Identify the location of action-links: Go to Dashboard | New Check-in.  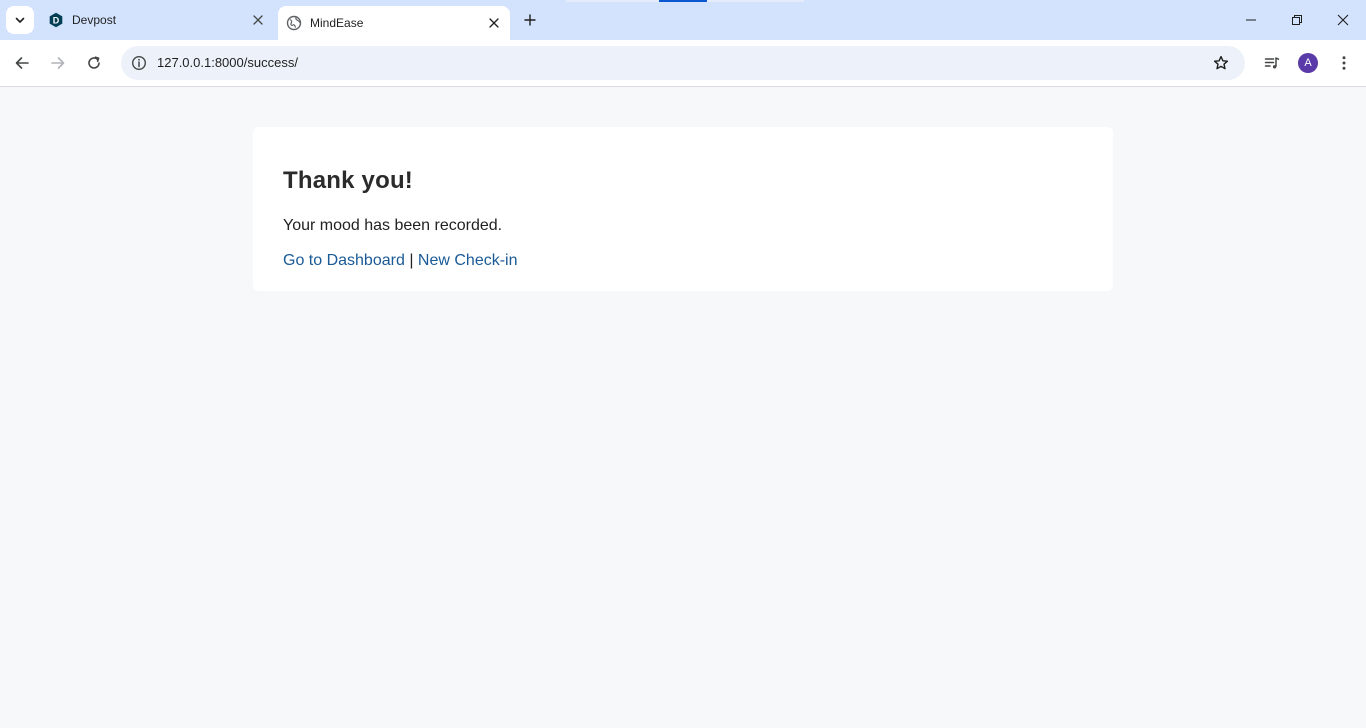
(400, 261).